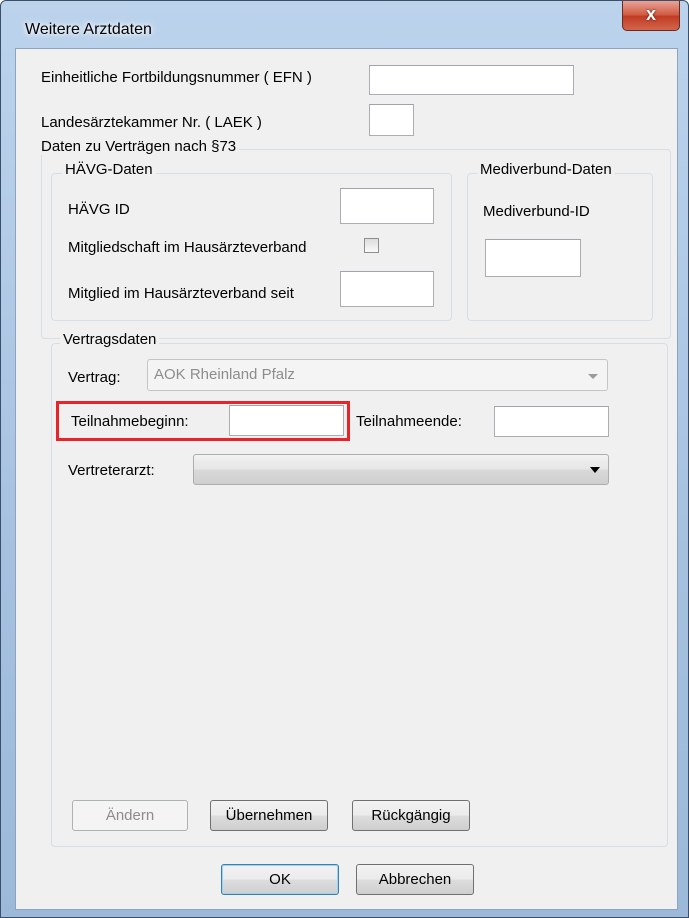 This screenshot has width=689, height=918. What do you see at coordinates (280, 879) in the screenshot?
I see `ok-button: OK` at bounding box center [280, 879].